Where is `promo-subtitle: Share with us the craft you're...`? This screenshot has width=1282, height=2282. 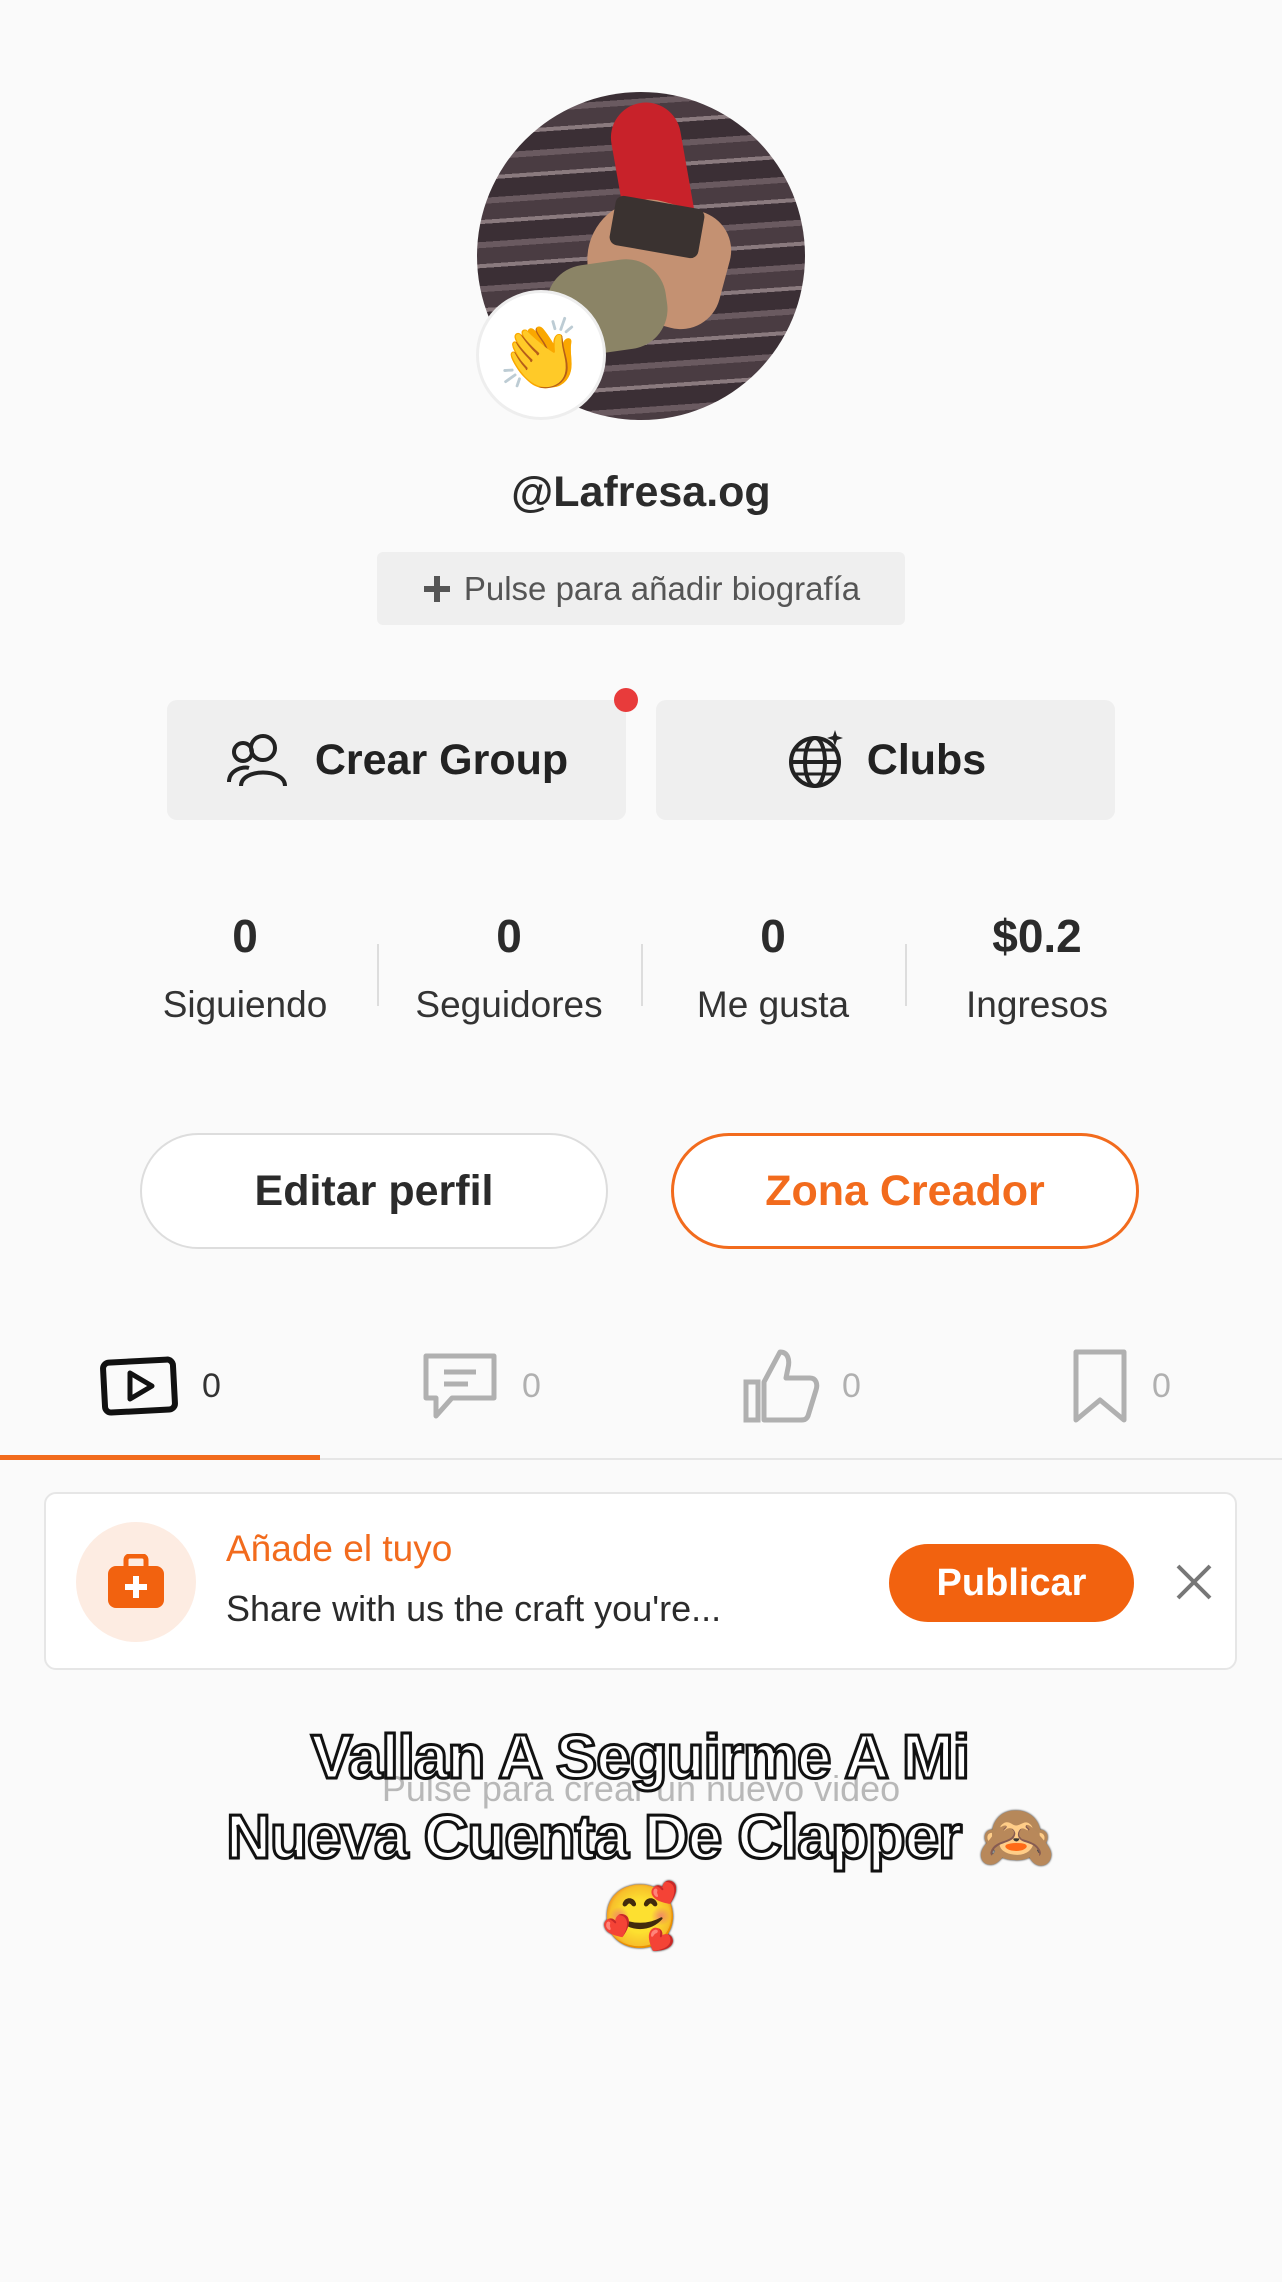 promo-subtitle: Share with us the craft you're... is located at coordinates (474, 1608).